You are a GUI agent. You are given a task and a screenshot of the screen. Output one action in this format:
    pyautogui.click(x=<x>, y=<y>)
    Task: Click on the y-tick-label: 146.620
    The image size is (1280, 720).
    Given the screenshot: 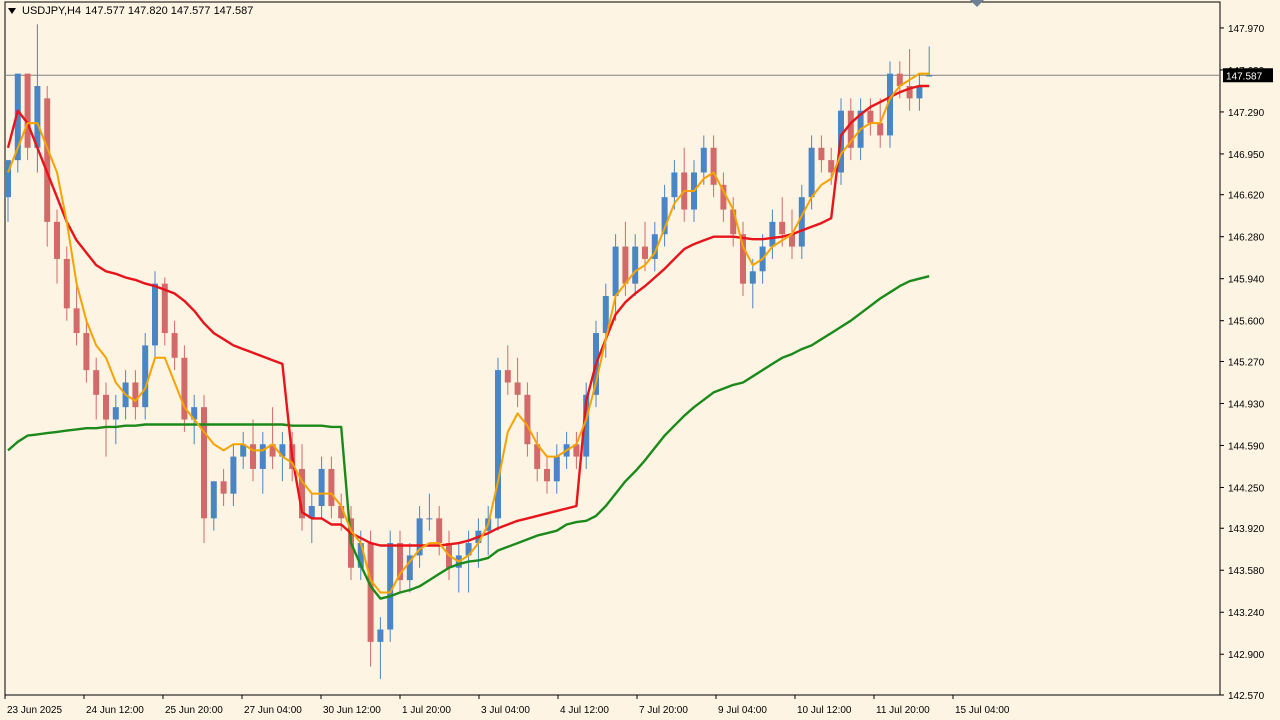 What is the action you would take?
    pyautogui.click(x=1246, y=196)
    